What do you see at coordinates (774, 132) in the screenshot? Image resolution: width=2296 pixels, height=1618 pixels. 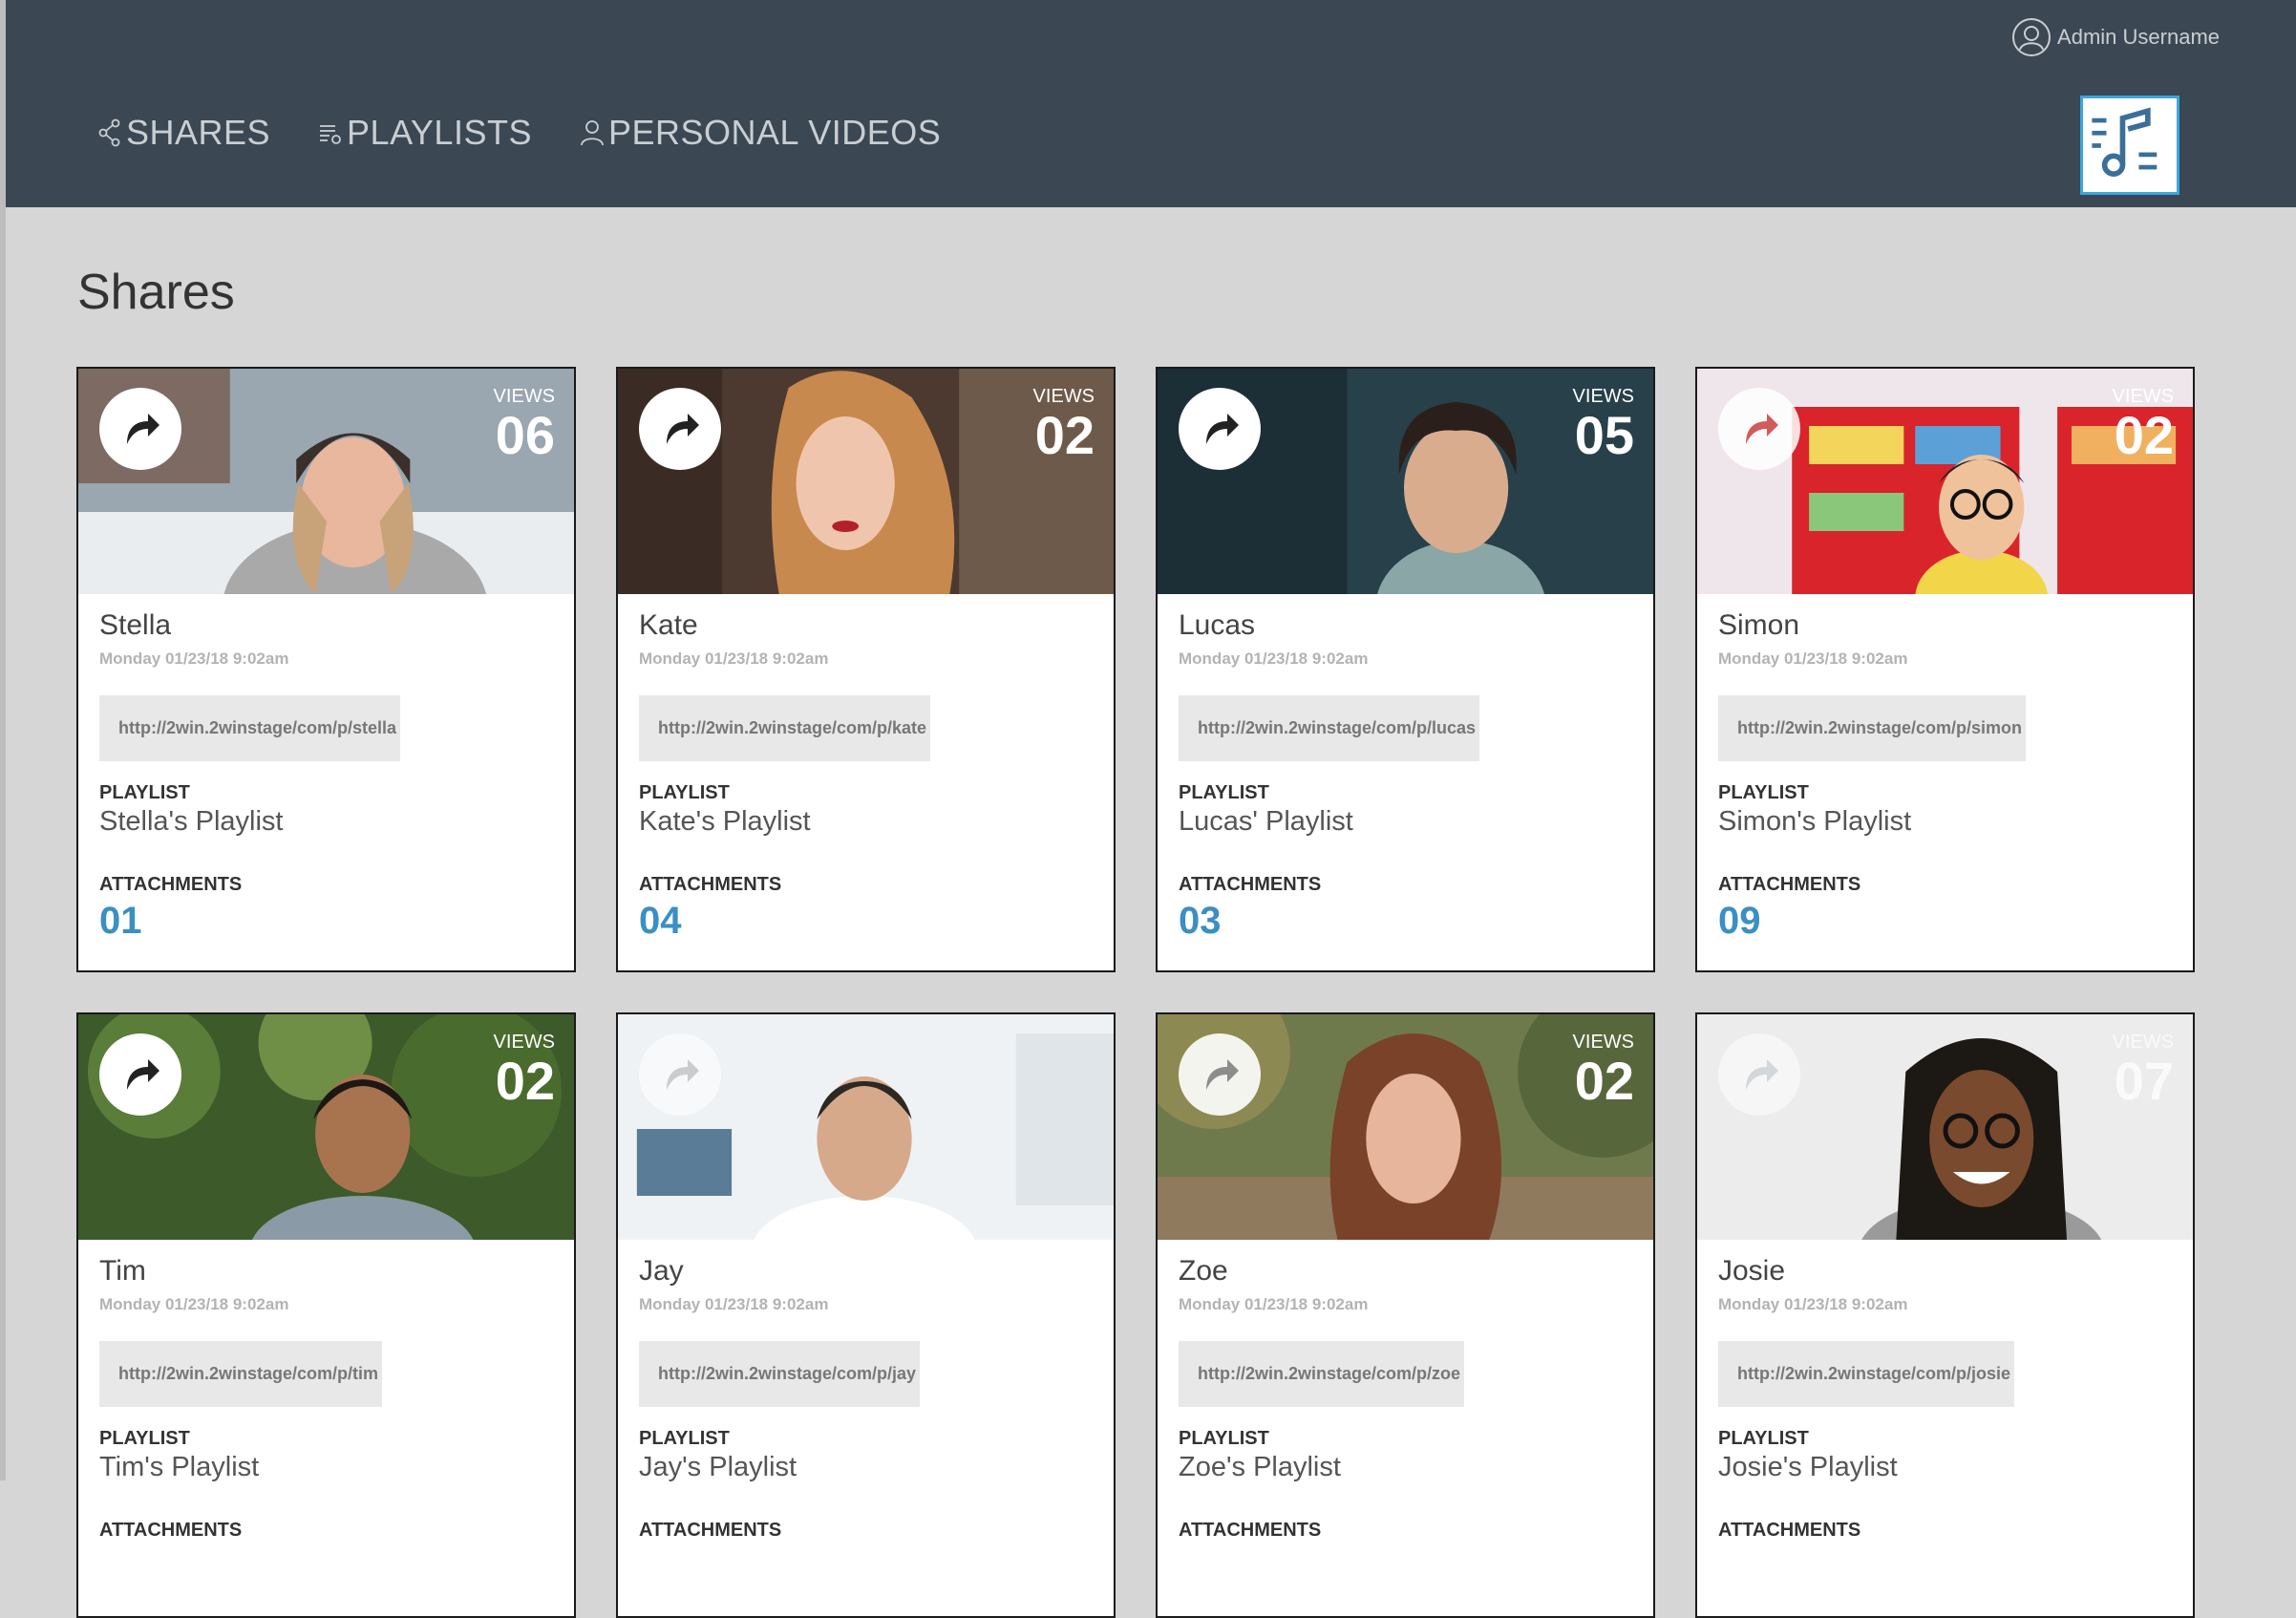 I see `nav-personal-videos-label: PERSONAL VIDEOS` at bounding box center [774, 132].